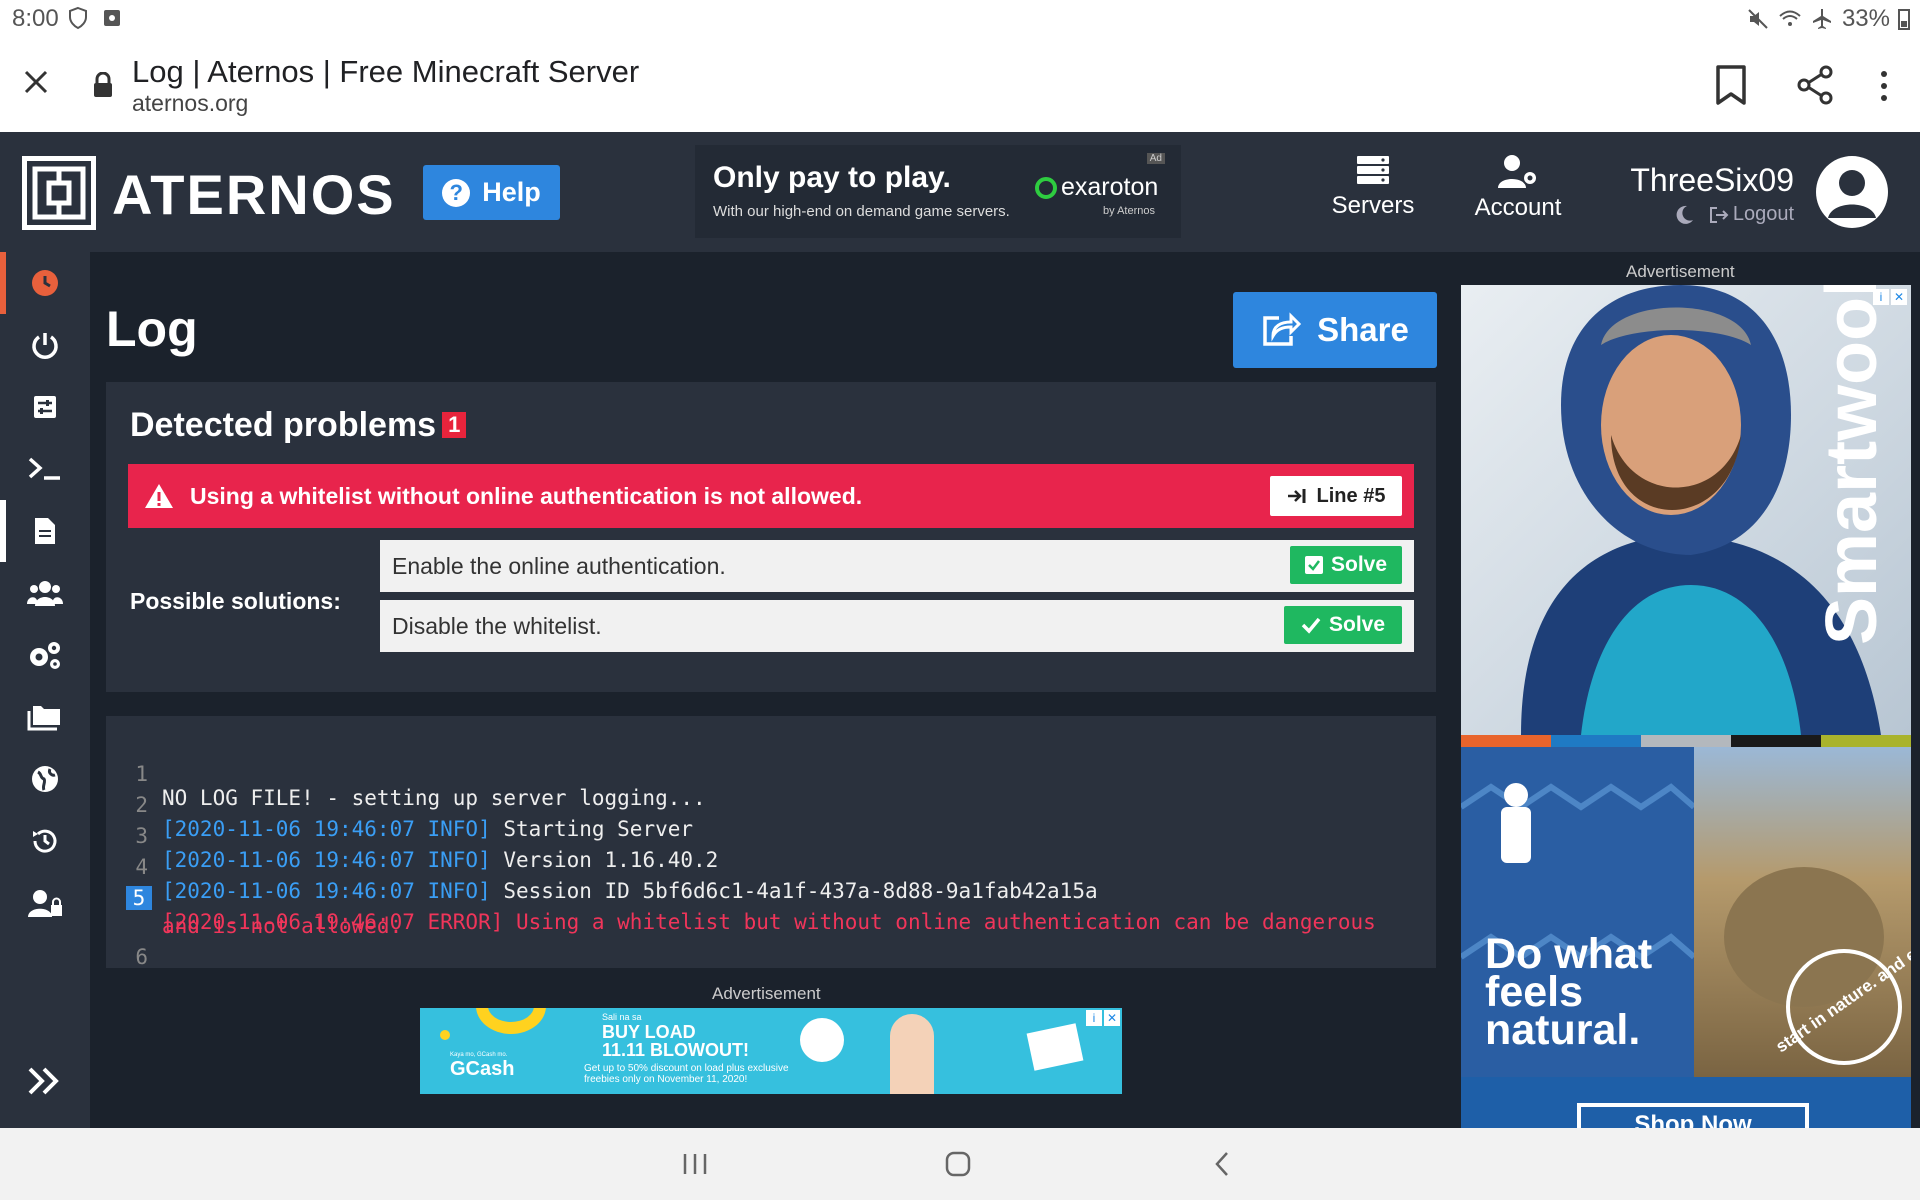 The image size is (1920, 1200). I want to click on ad-tagline: Do what feels natural., so click(1569, 992).